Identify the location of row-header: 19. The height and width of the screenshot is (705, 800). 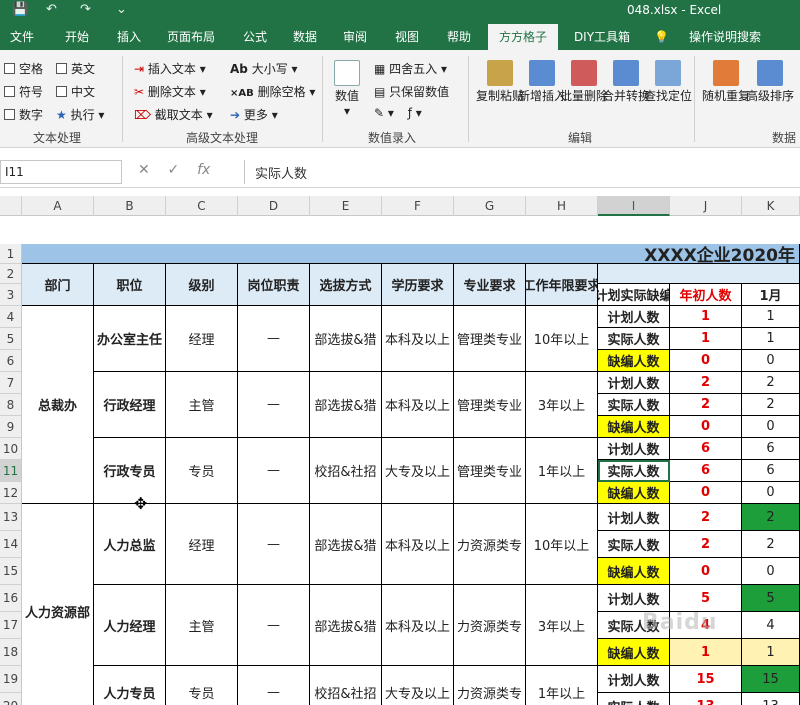
(11, 679).